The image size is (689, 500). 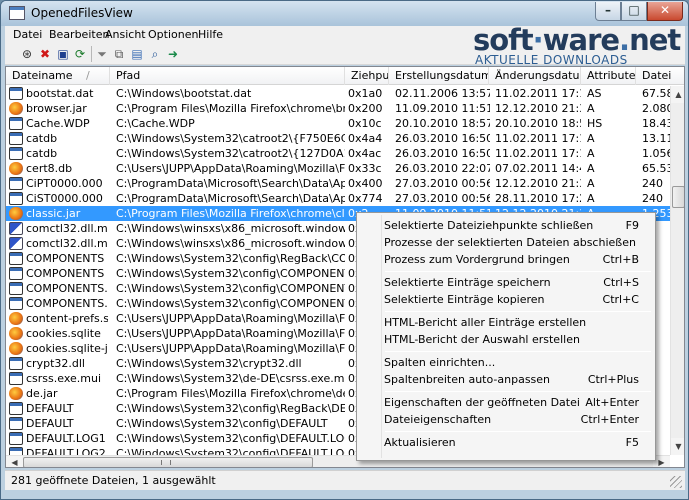 What do you see at coordinates (45, 54) in the screenshot?
I see `close-handles-icon: ✖` at bounding box center [45, 54].